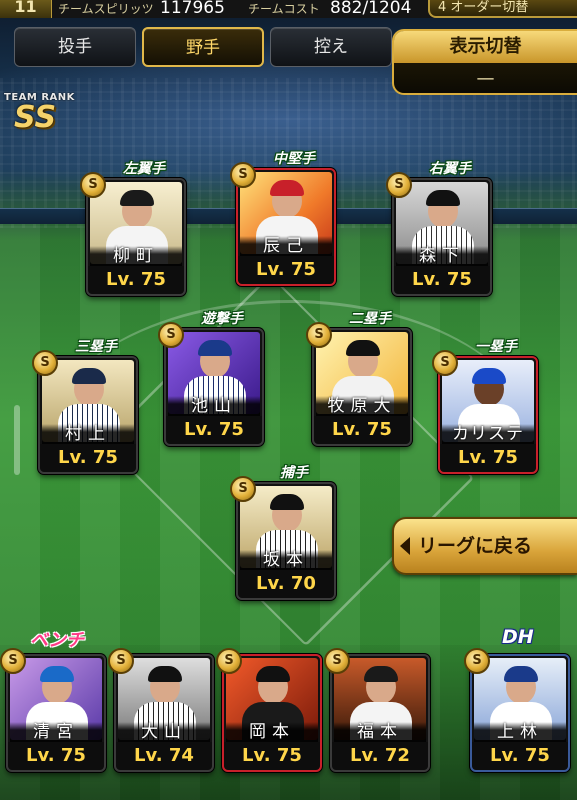 This screenshot has height=800, width=577. I want to click on player-name: 村上, so click(88, 434).